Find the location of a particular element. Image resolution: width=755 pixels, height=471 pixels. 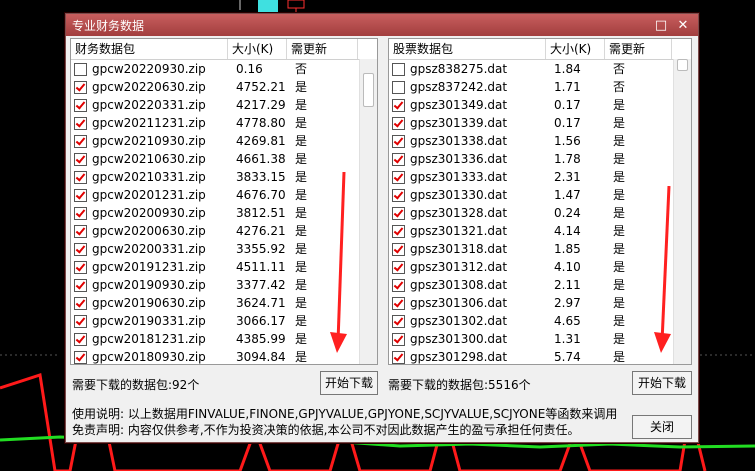

close-icon: ✕ is located at coordinates (683, 25).